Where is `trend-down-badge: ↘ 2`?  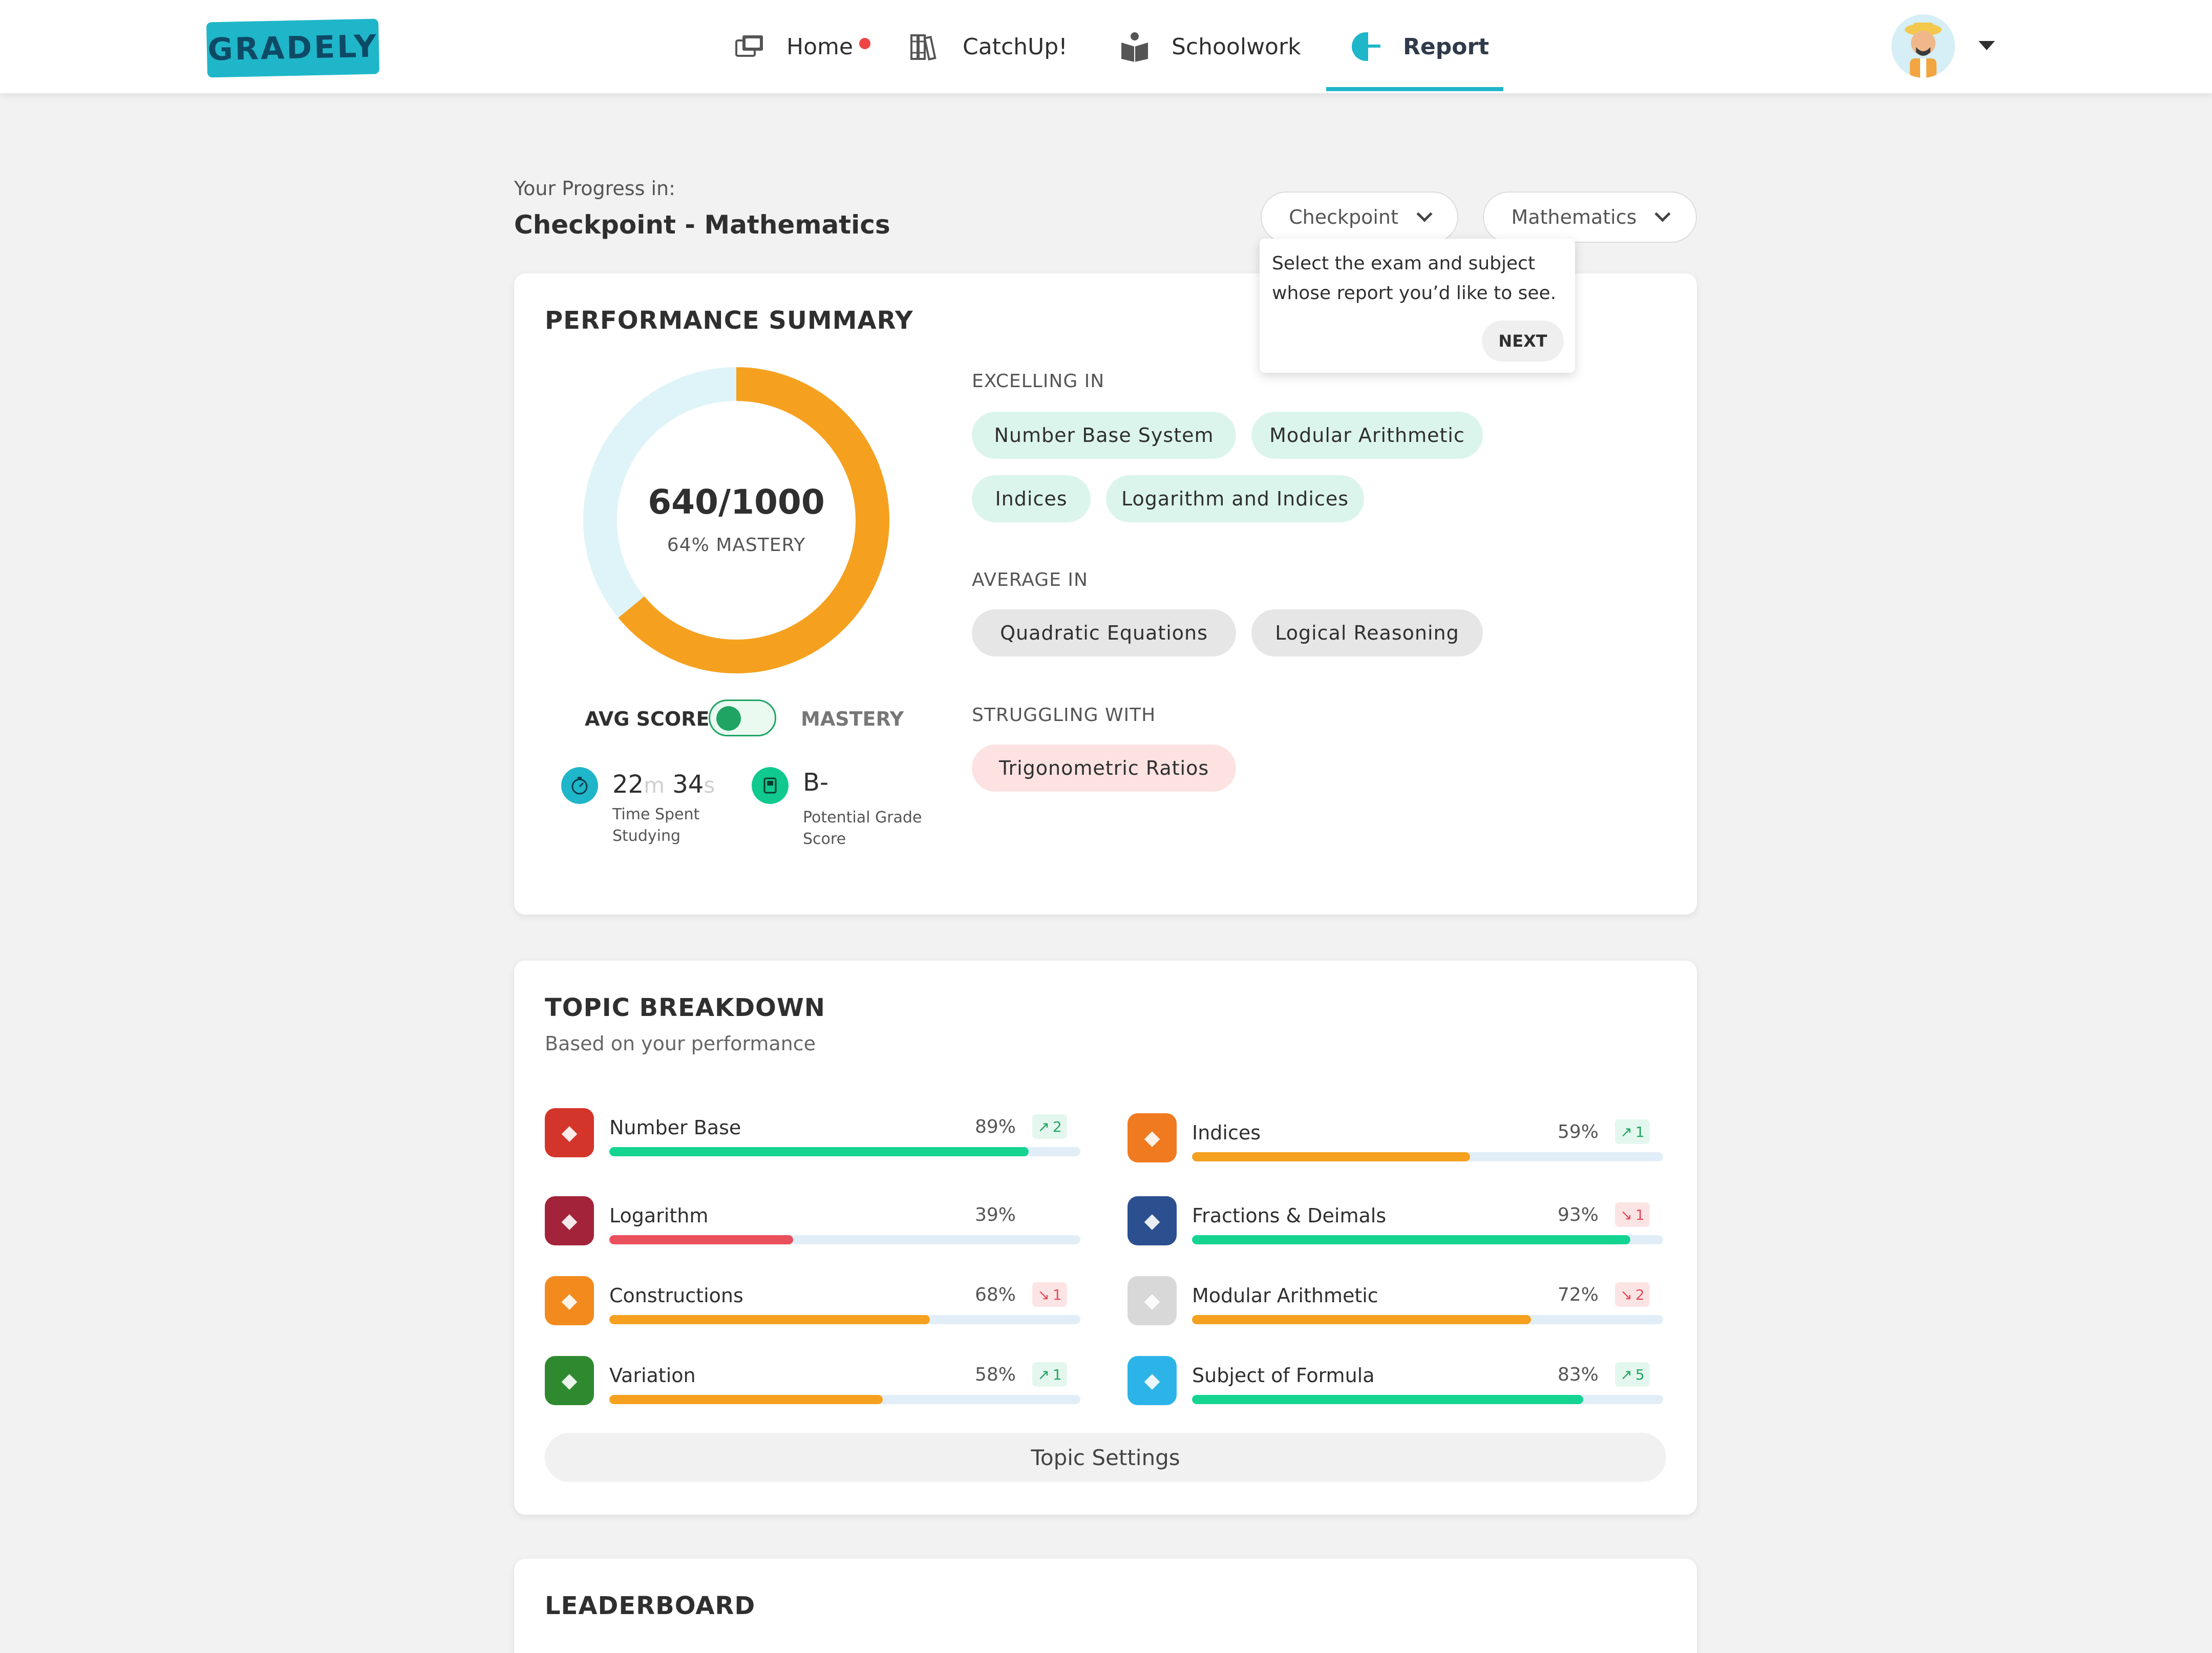
trend-down-badge: ↘ 2 is located at coordinates (1632, 1294).